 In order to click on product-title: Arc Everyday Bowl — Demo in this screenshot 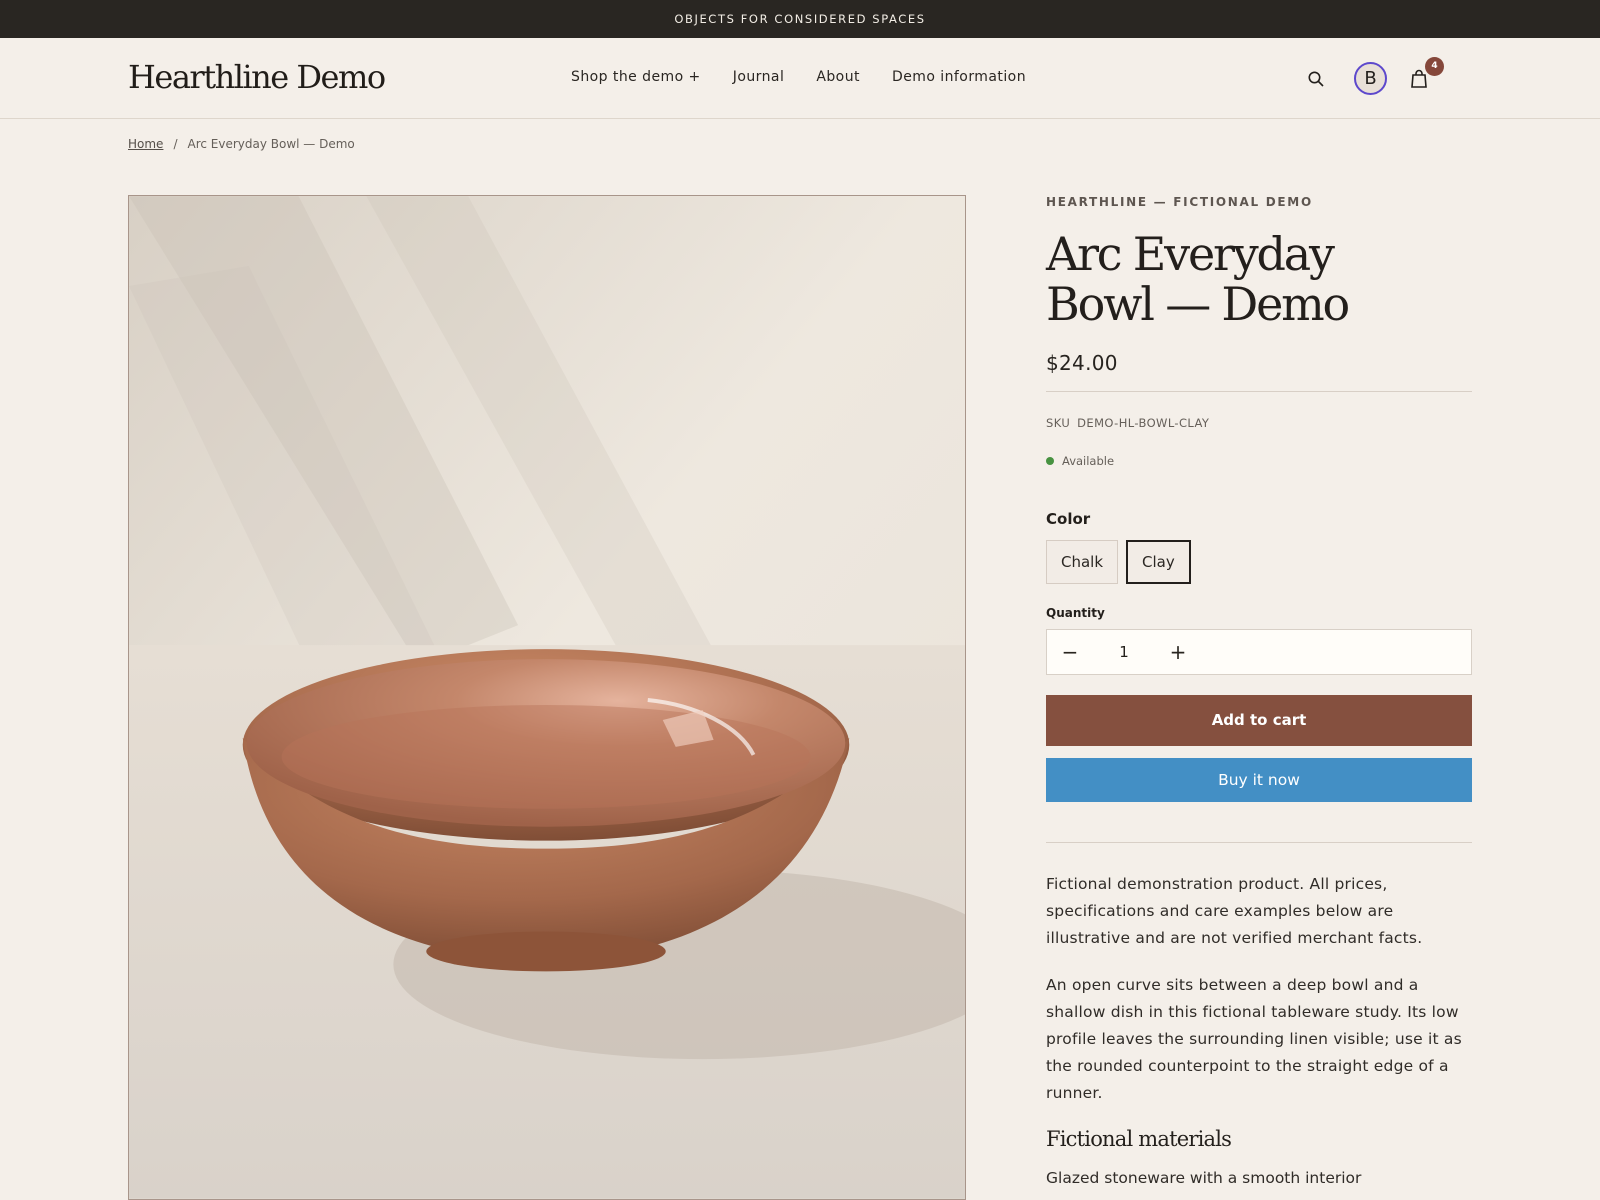, I will do `click(1259, 279)`.